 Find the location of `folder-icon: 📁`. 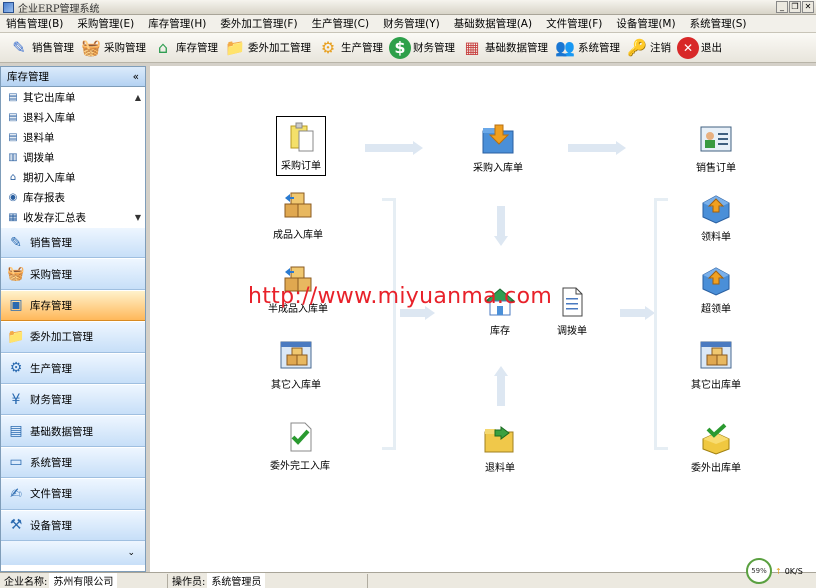

folder-icon: 📁 is located at coordinates (235, 47).